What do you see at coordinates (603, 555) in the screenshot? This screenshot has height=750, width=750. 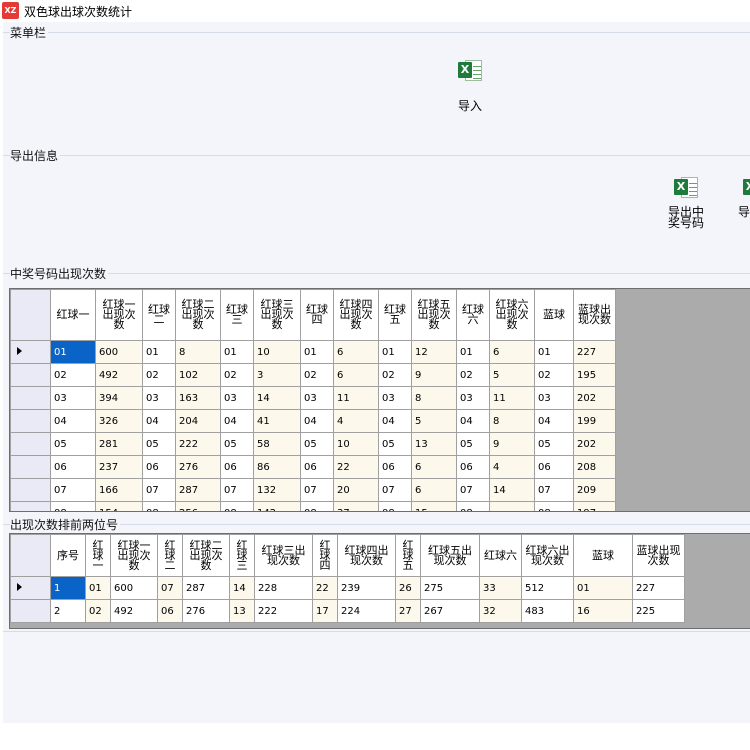 I see `column-header: 蓝球` at bounding box center [603, 555].